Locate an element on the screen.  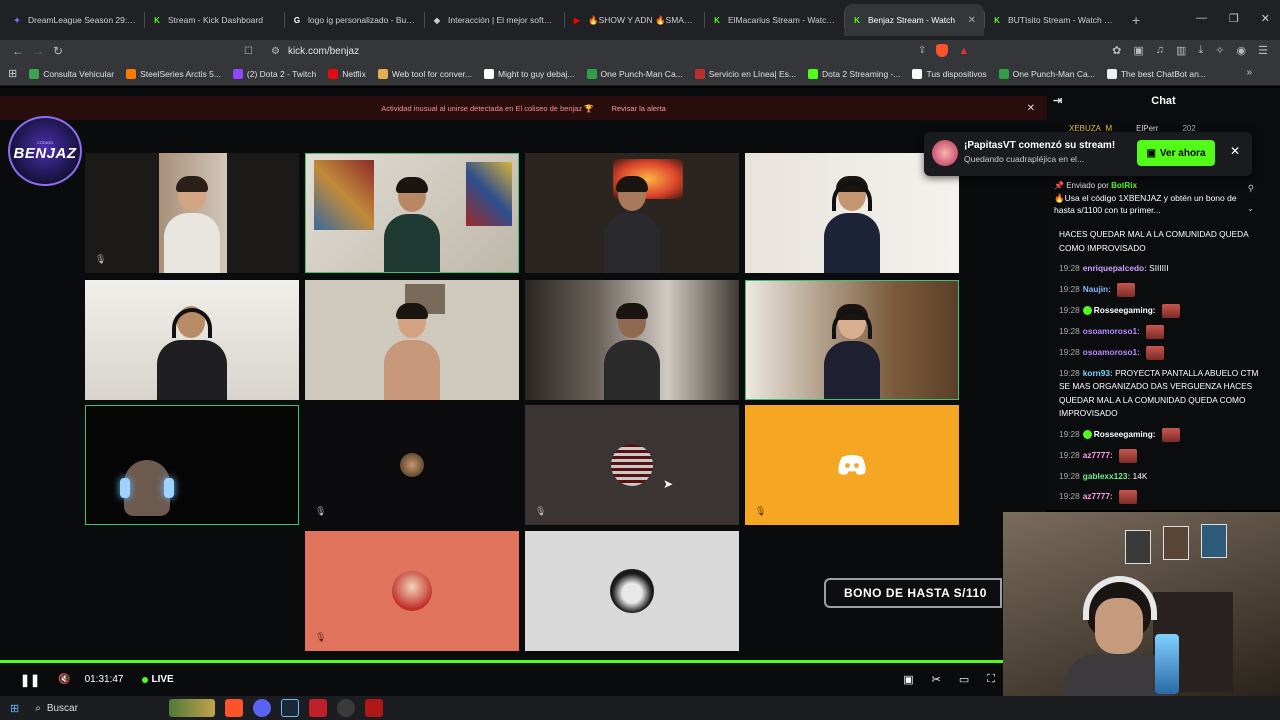
rewards-icon: ▲ is located at coordinates (963, 51).